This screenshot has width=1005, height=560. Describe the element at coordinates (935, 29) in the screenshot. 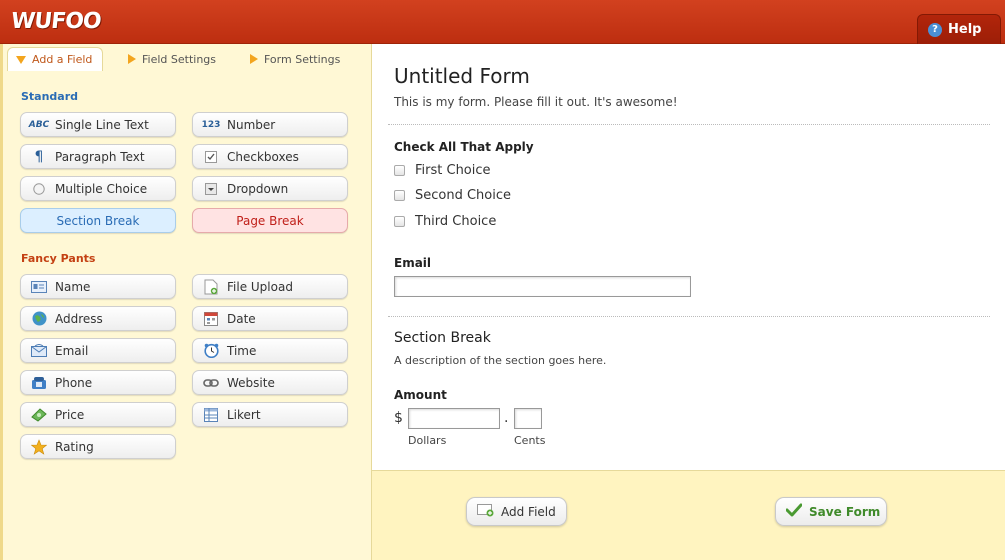

I see `help-icon: ?` at that location.